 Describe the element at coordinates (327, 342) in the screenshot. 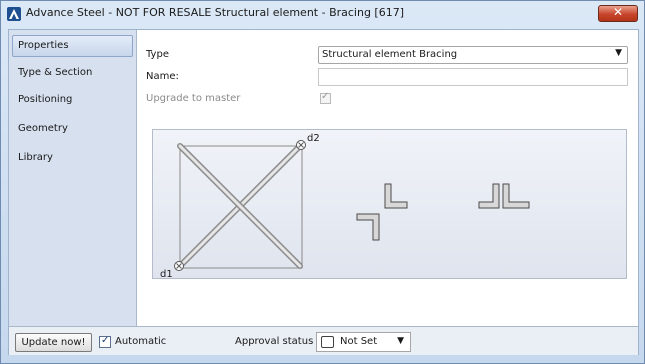

I see `status-color-swatch` at that location.